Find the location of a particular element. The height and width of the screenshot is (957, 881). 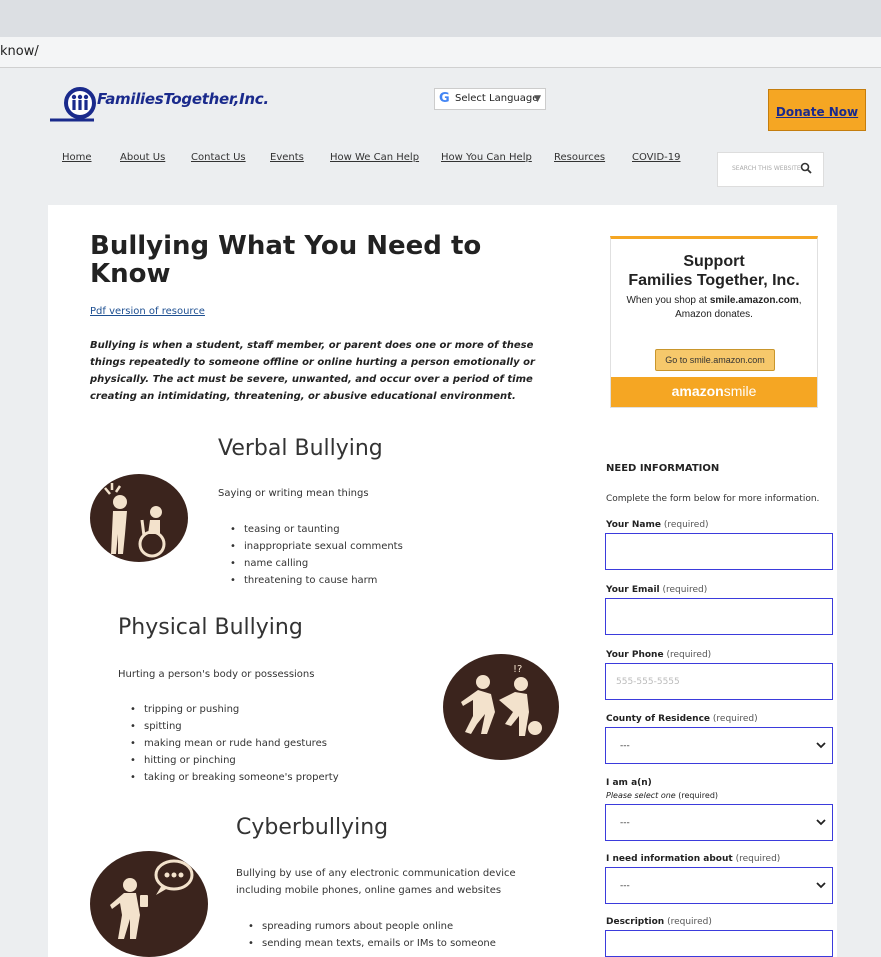

amazon-line3: When you shop at smile.amazon.com, is located at coordinates (714, 300).